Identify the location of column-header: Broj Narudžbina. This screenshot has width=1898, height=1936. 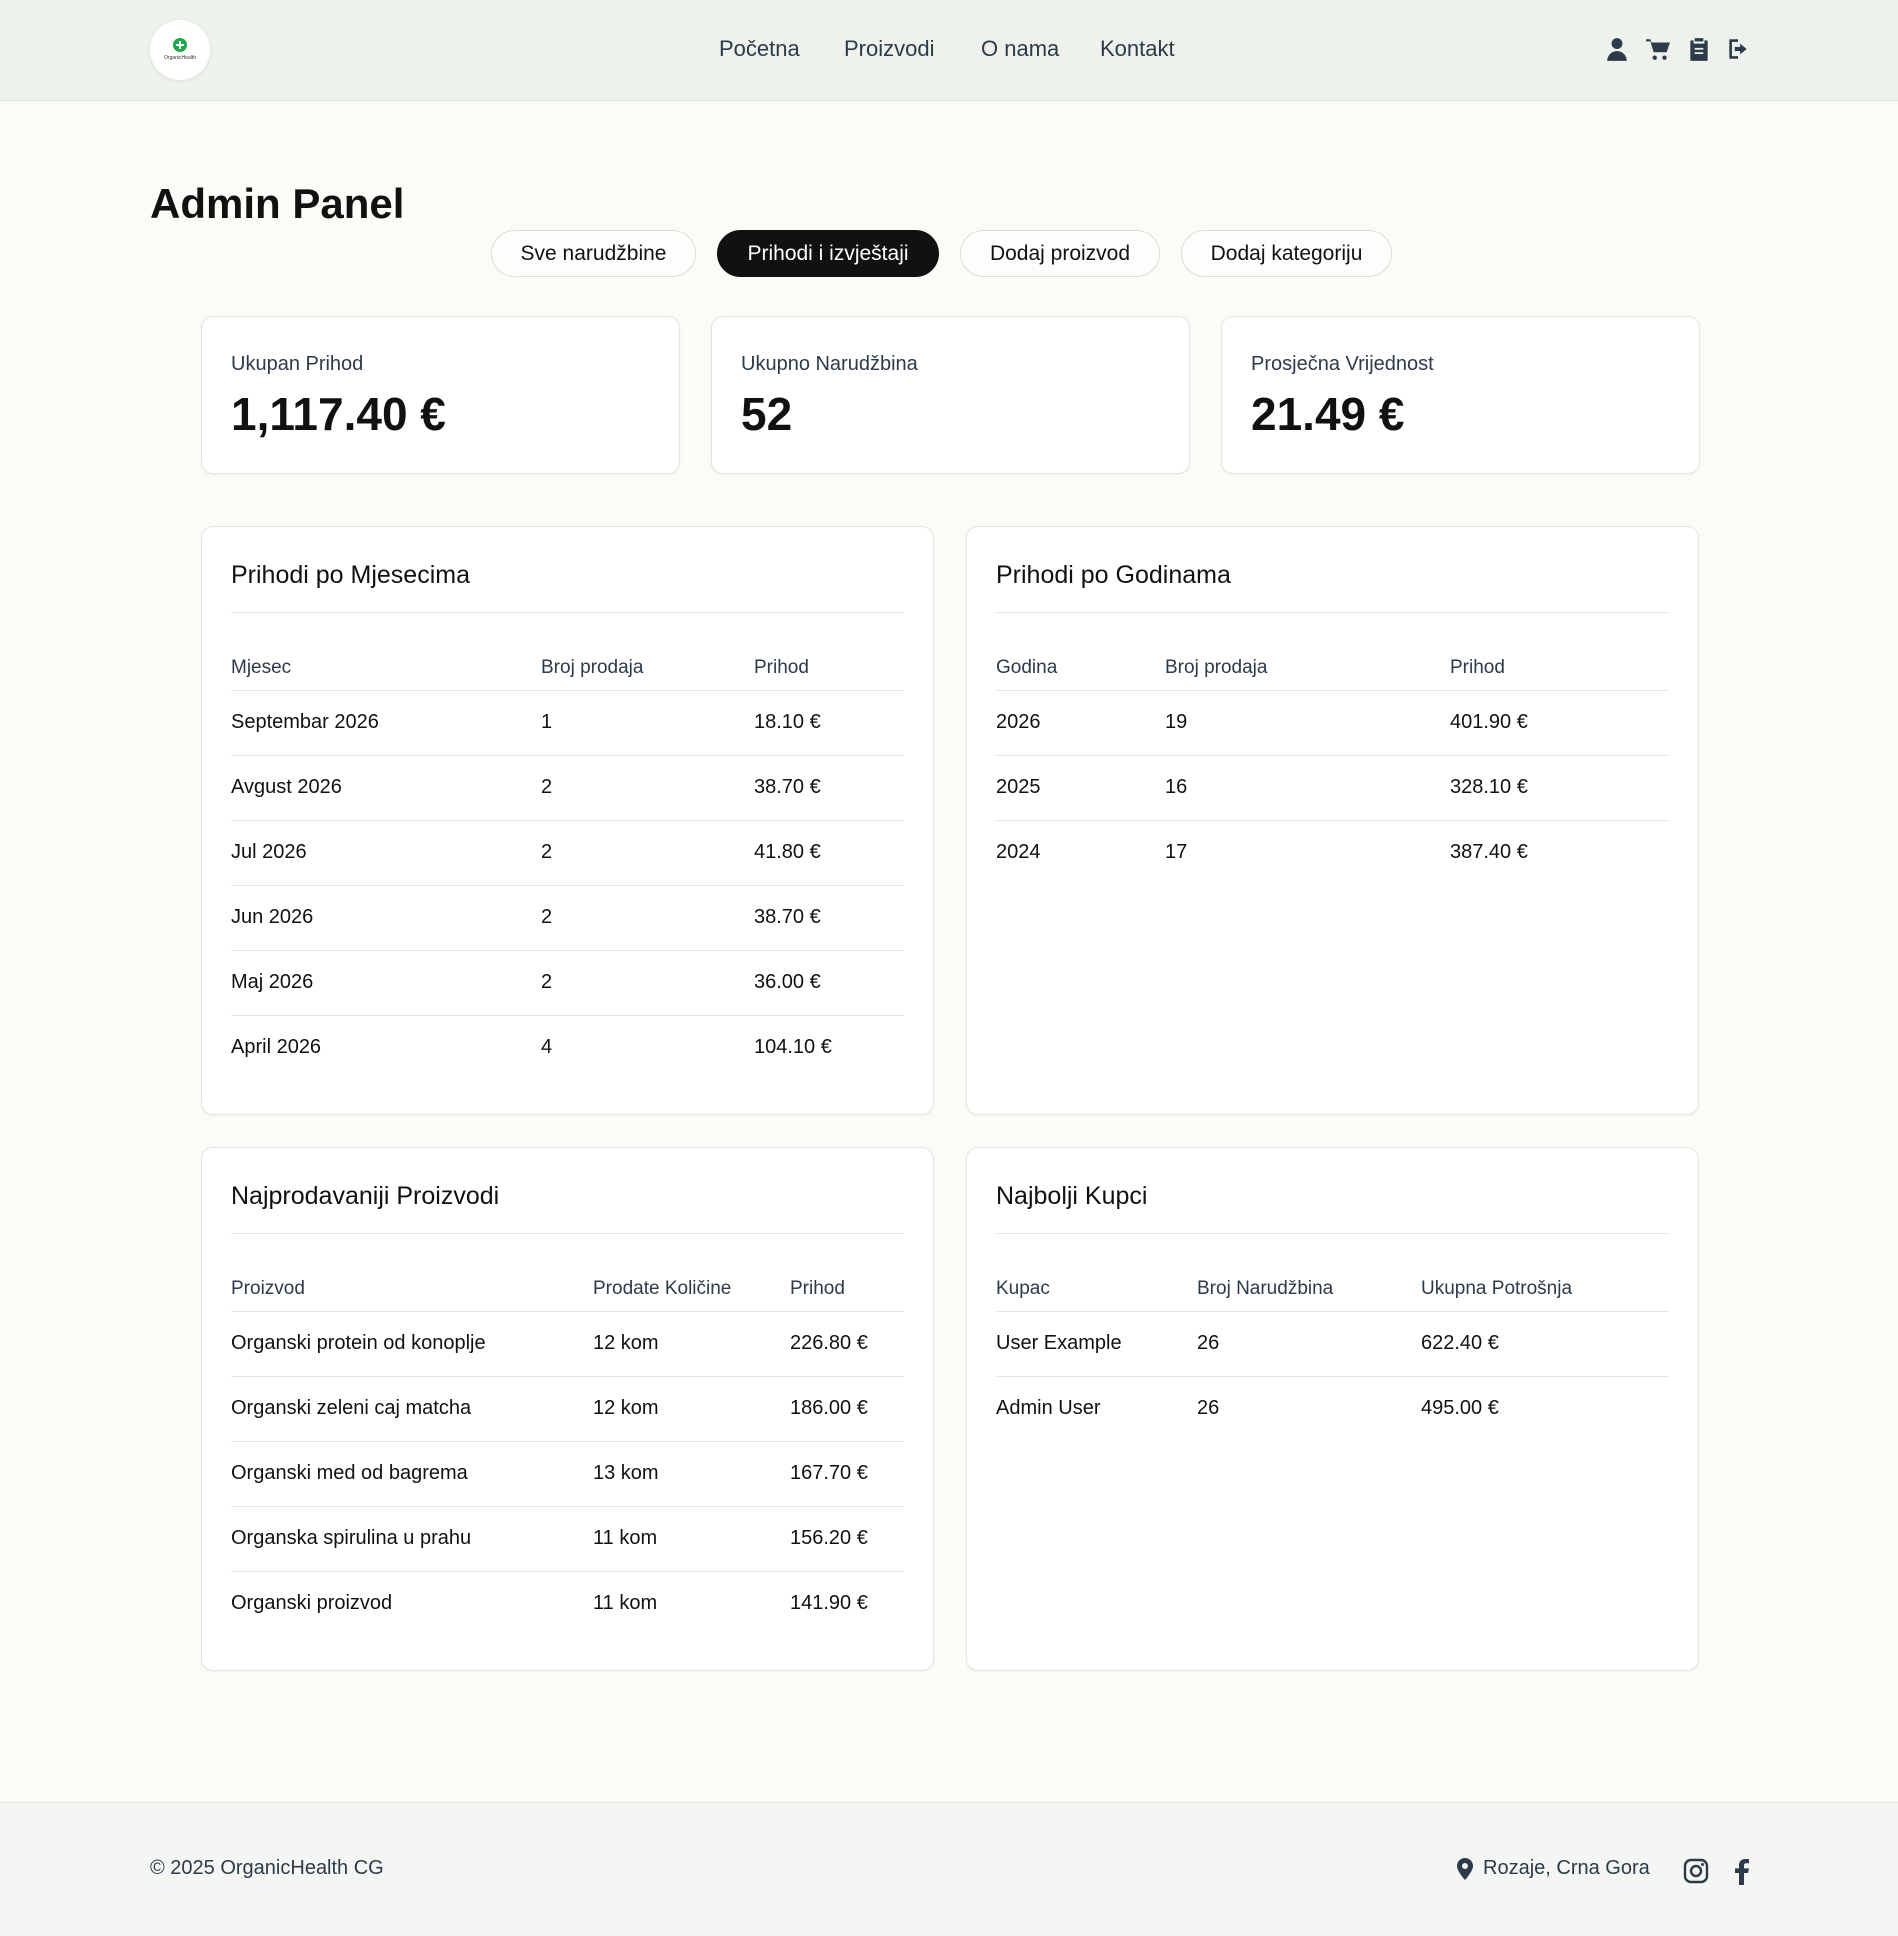
(1265, 1288).